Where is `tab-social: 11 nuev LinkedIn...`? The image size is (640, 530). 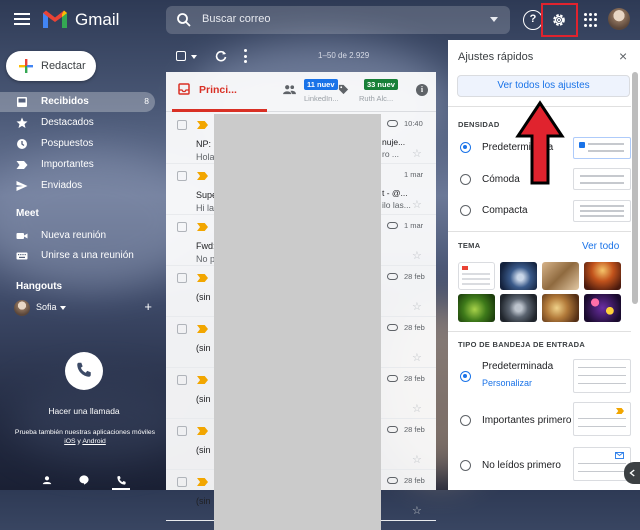
tab-social: 11 nuev LinkedIn... is located at coordinates (306, 92).